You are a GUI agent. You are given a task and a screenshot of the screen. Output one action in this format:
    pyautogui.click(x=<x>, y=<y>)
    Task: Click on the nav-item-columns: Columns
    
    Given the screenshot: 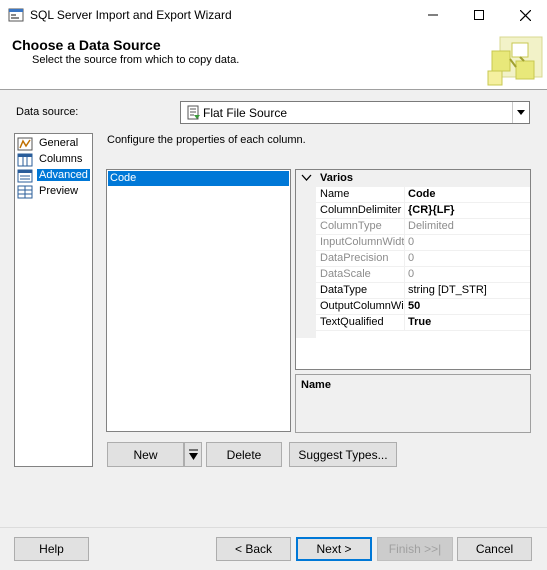 What is the action you would take?
    pyautogui.click(x=54, y=160)
    